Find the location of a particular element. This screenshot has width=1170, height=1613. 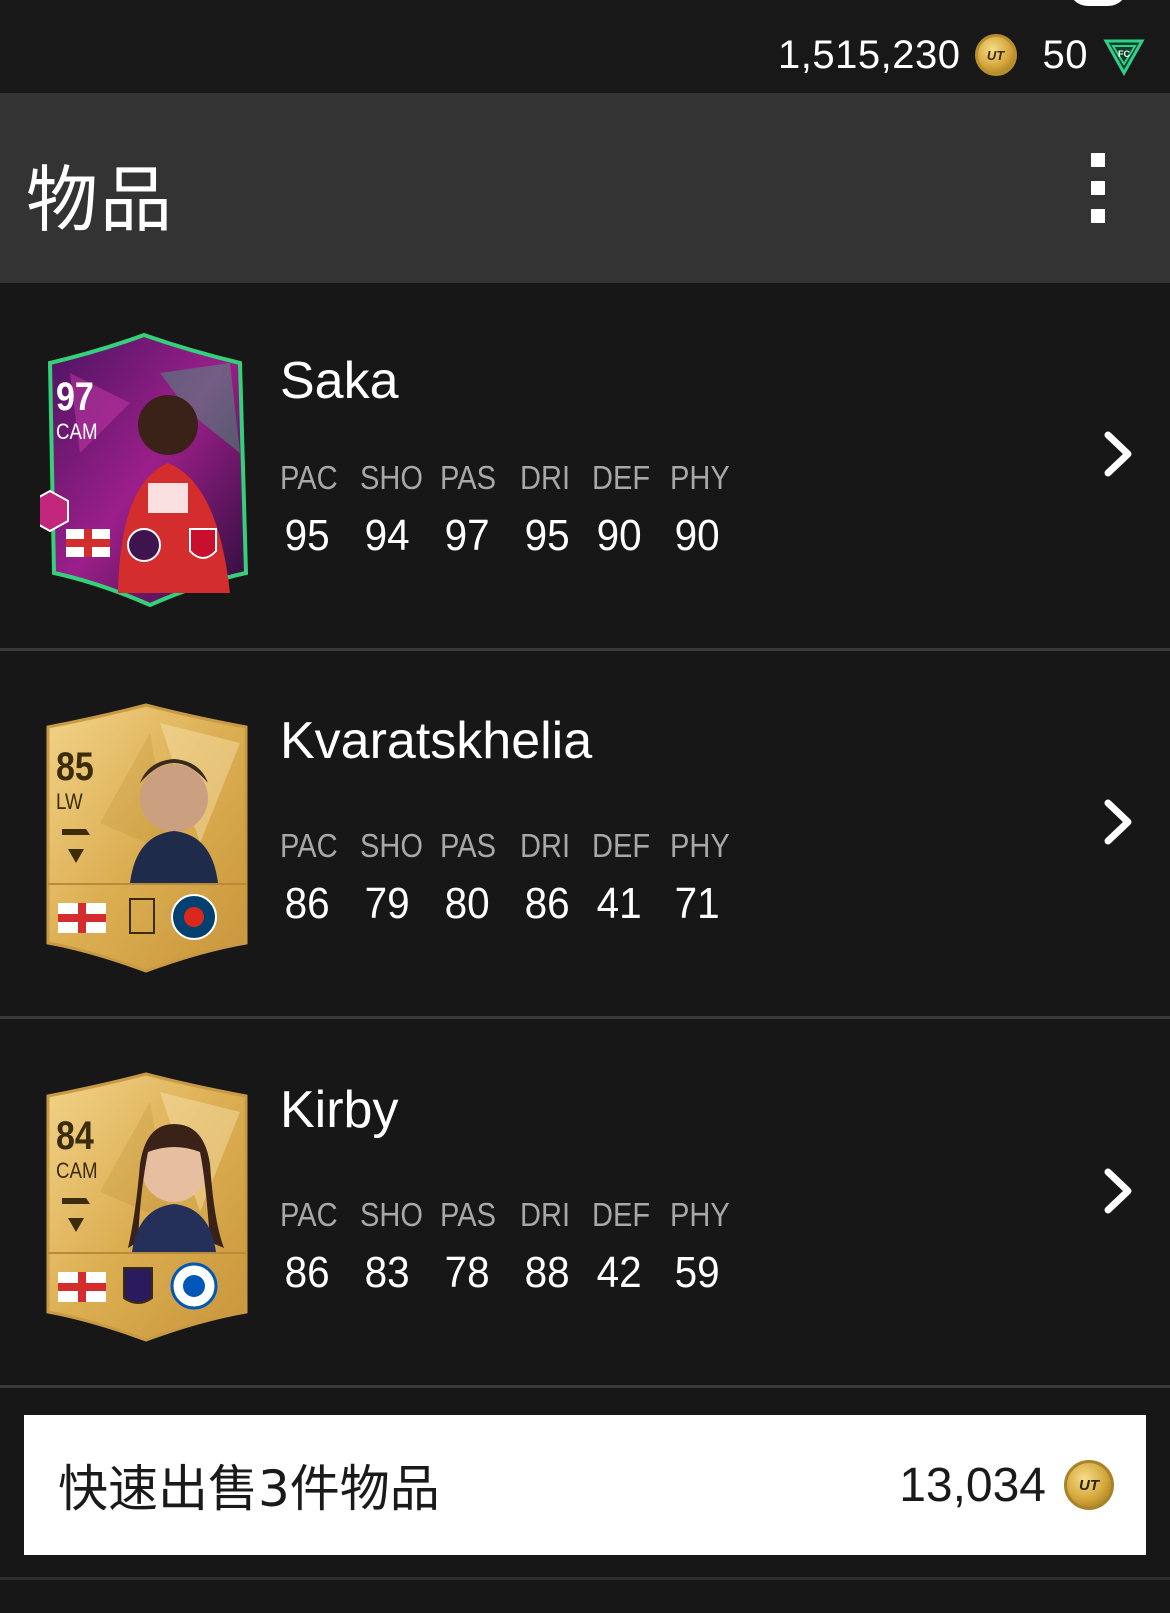

card-position: LW is located at coordinates (69, 801).